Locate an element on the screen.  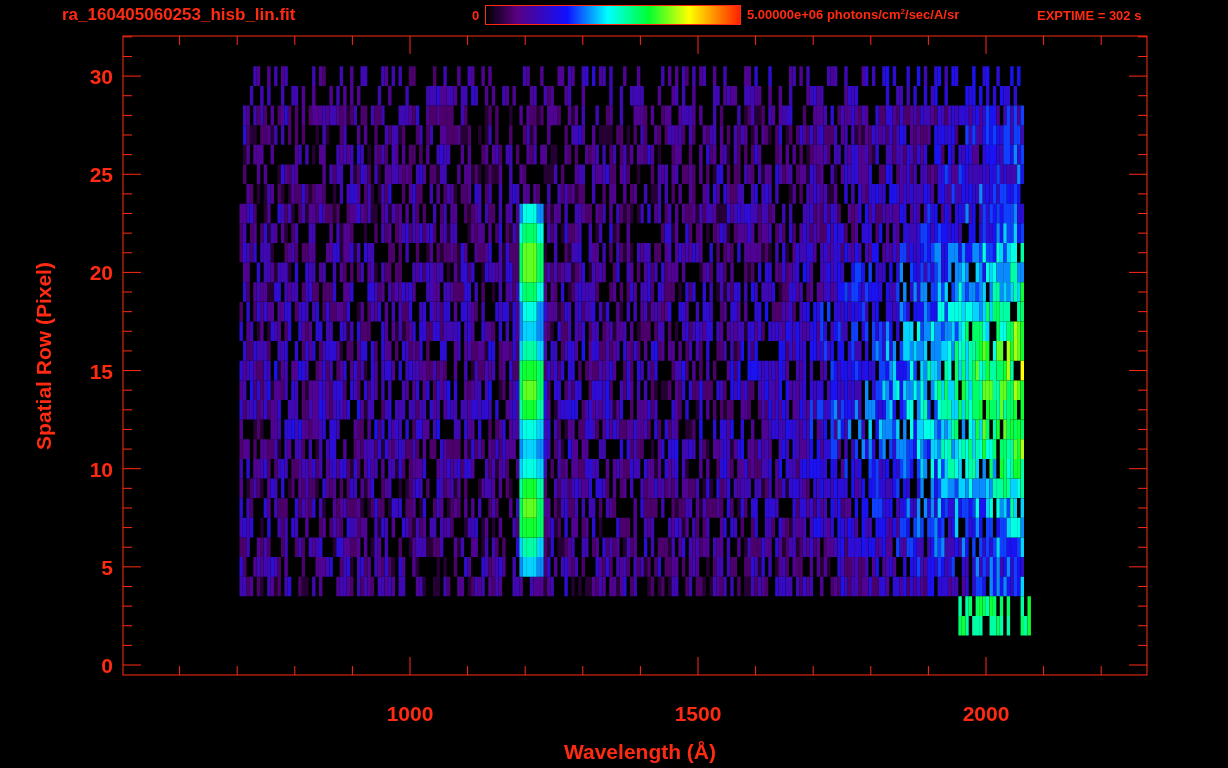
y-axis-title: Spatial Row (Pixel) is located at coordinates (43, 356).